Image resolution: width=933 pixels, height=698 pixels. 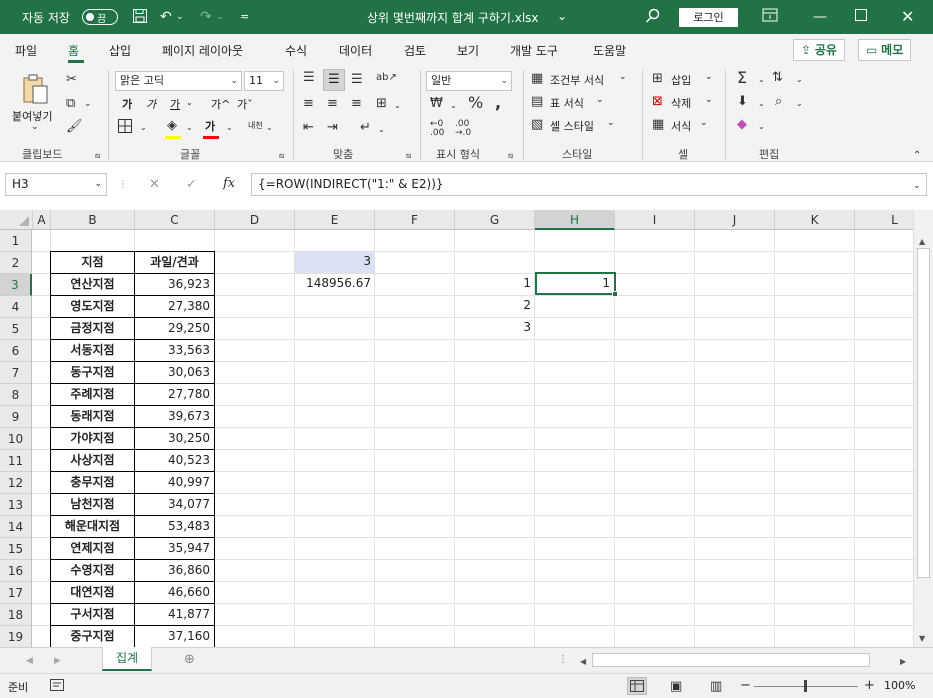 What do you see at coordinates (16, 395) in the screenshot?
I see `row-header: 8` at bounding box center [16, 395].